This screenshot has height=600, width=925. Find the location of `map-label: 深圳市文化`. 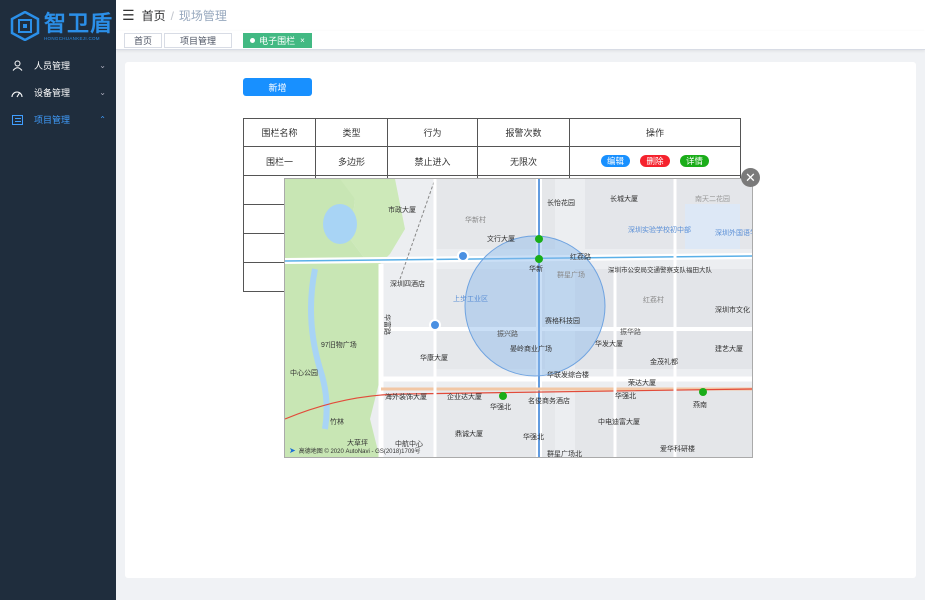

map-label: 深圳市文化 is located at coordinates (732, 309).